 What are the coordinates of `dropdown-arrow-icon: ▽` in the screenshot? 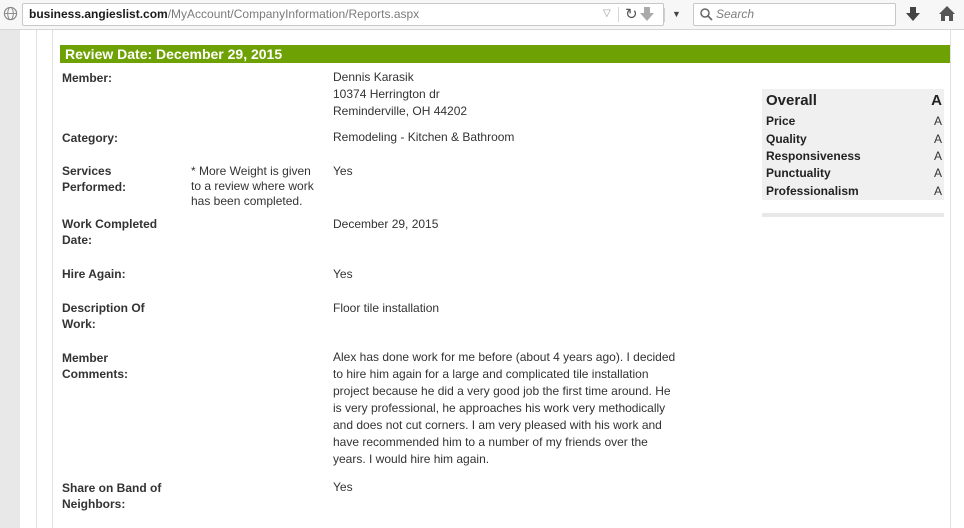 It's located at (607, 13).